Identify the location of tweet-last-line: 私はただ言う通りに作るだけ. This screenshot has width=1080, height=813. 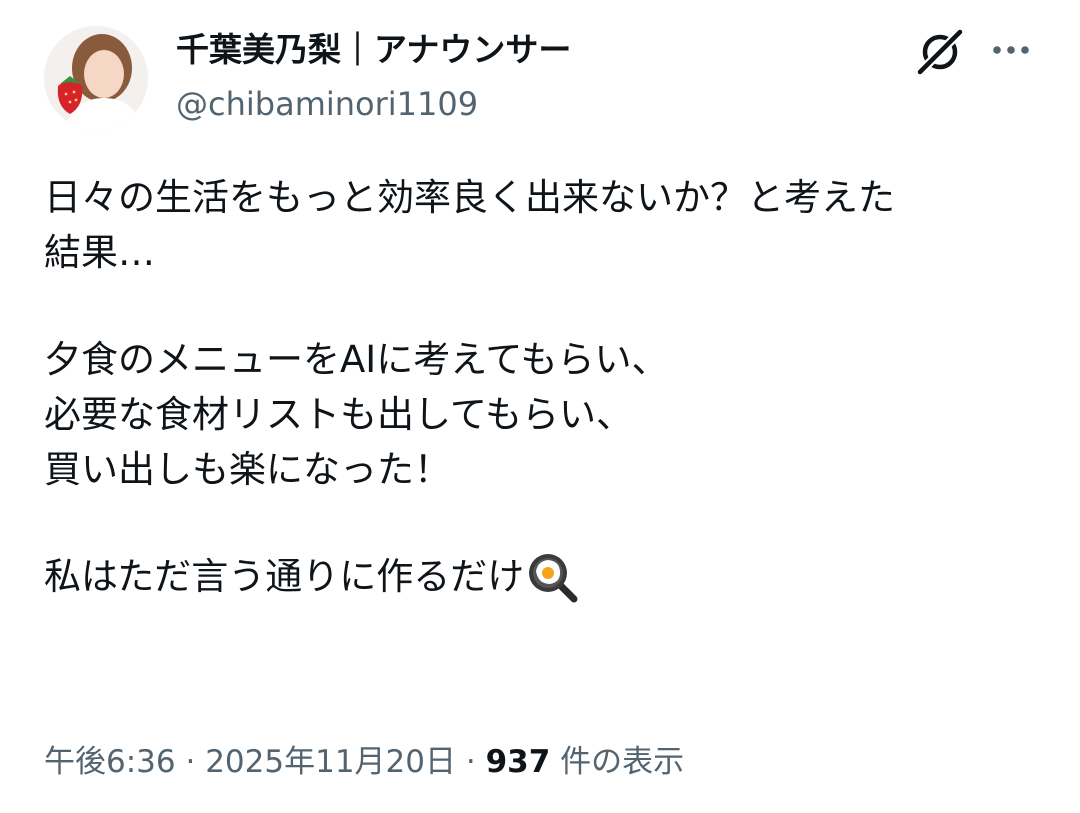
(544, 576).